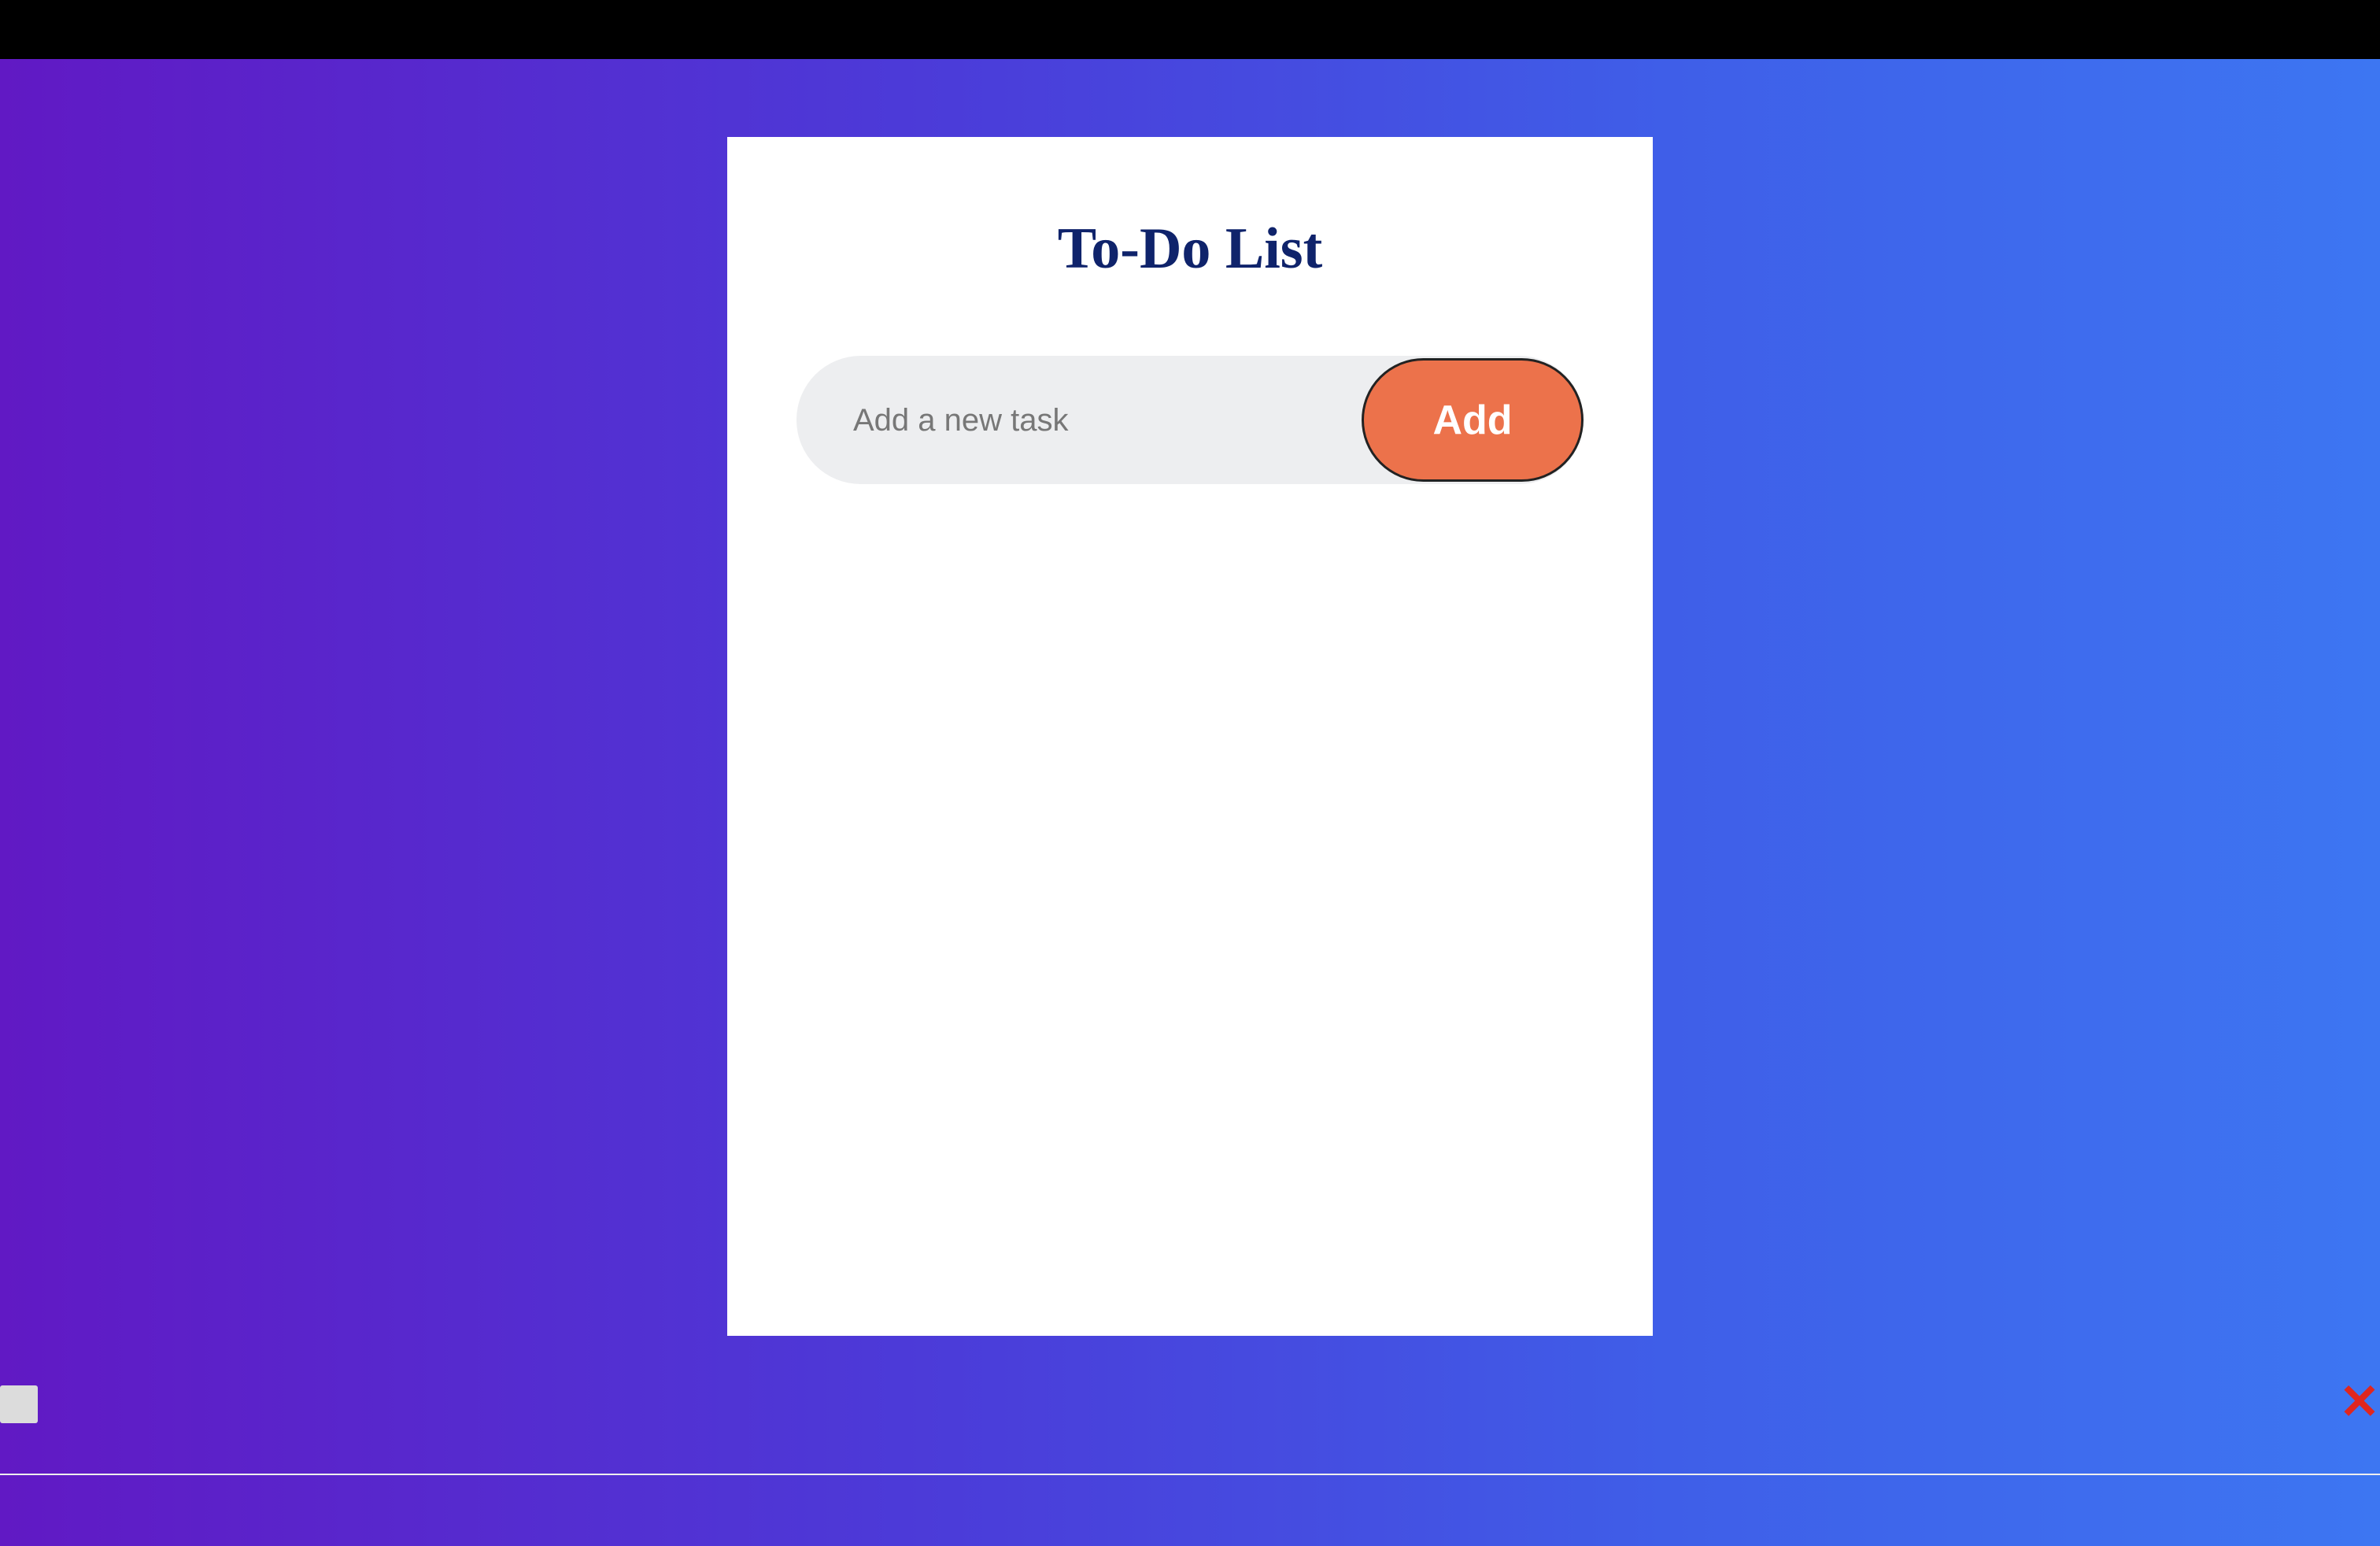 Image resolution: width=2380 pixels, height=1546 pixels. Describe the element at coordinates (1190, 29) in the screenshot. I see `top-bar` at that location.